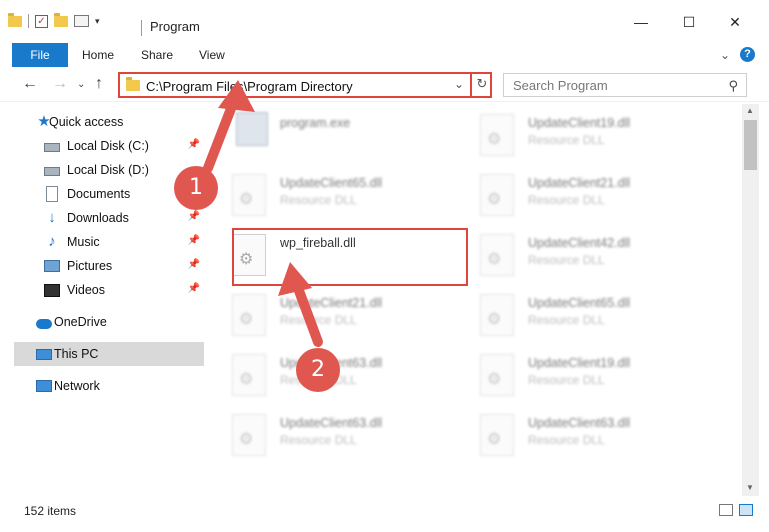 Image resolution: width=769 pixels, height=532 pixels. Describe the element at coordinates (90, 266) in the screenshot. I see `sidebar-item-label: Pictures` at that location.